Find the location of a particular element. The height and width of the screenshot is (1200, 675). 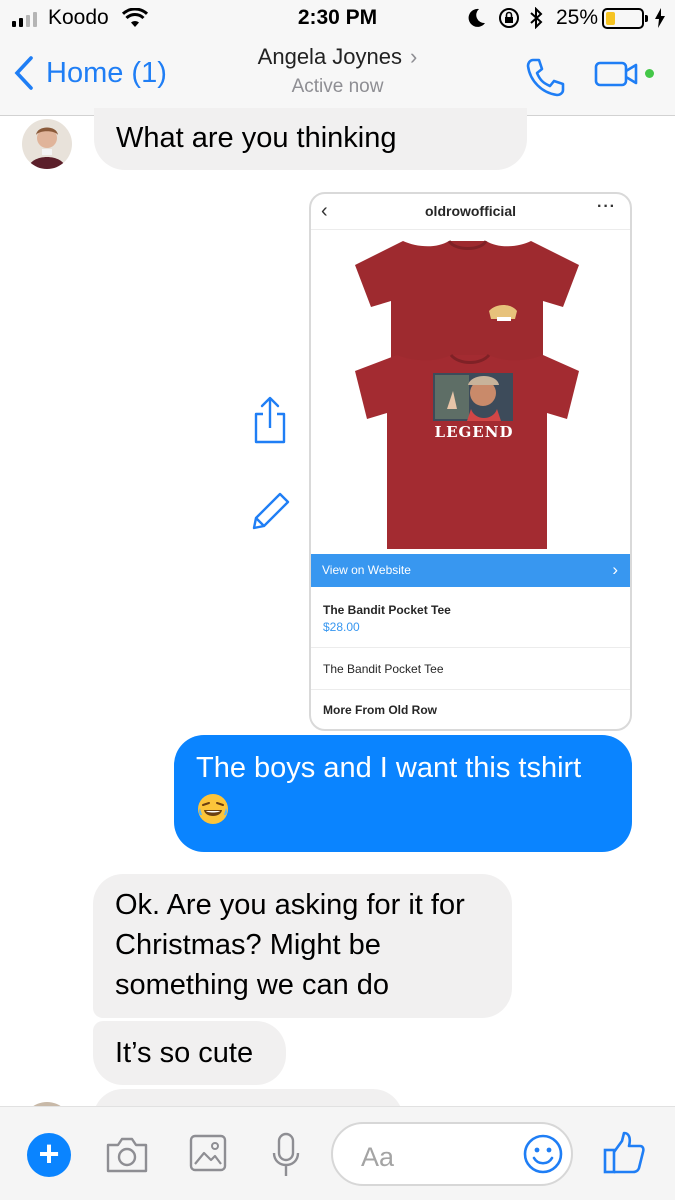

photo-gallery-icon is located at coordinates (208, 1155).